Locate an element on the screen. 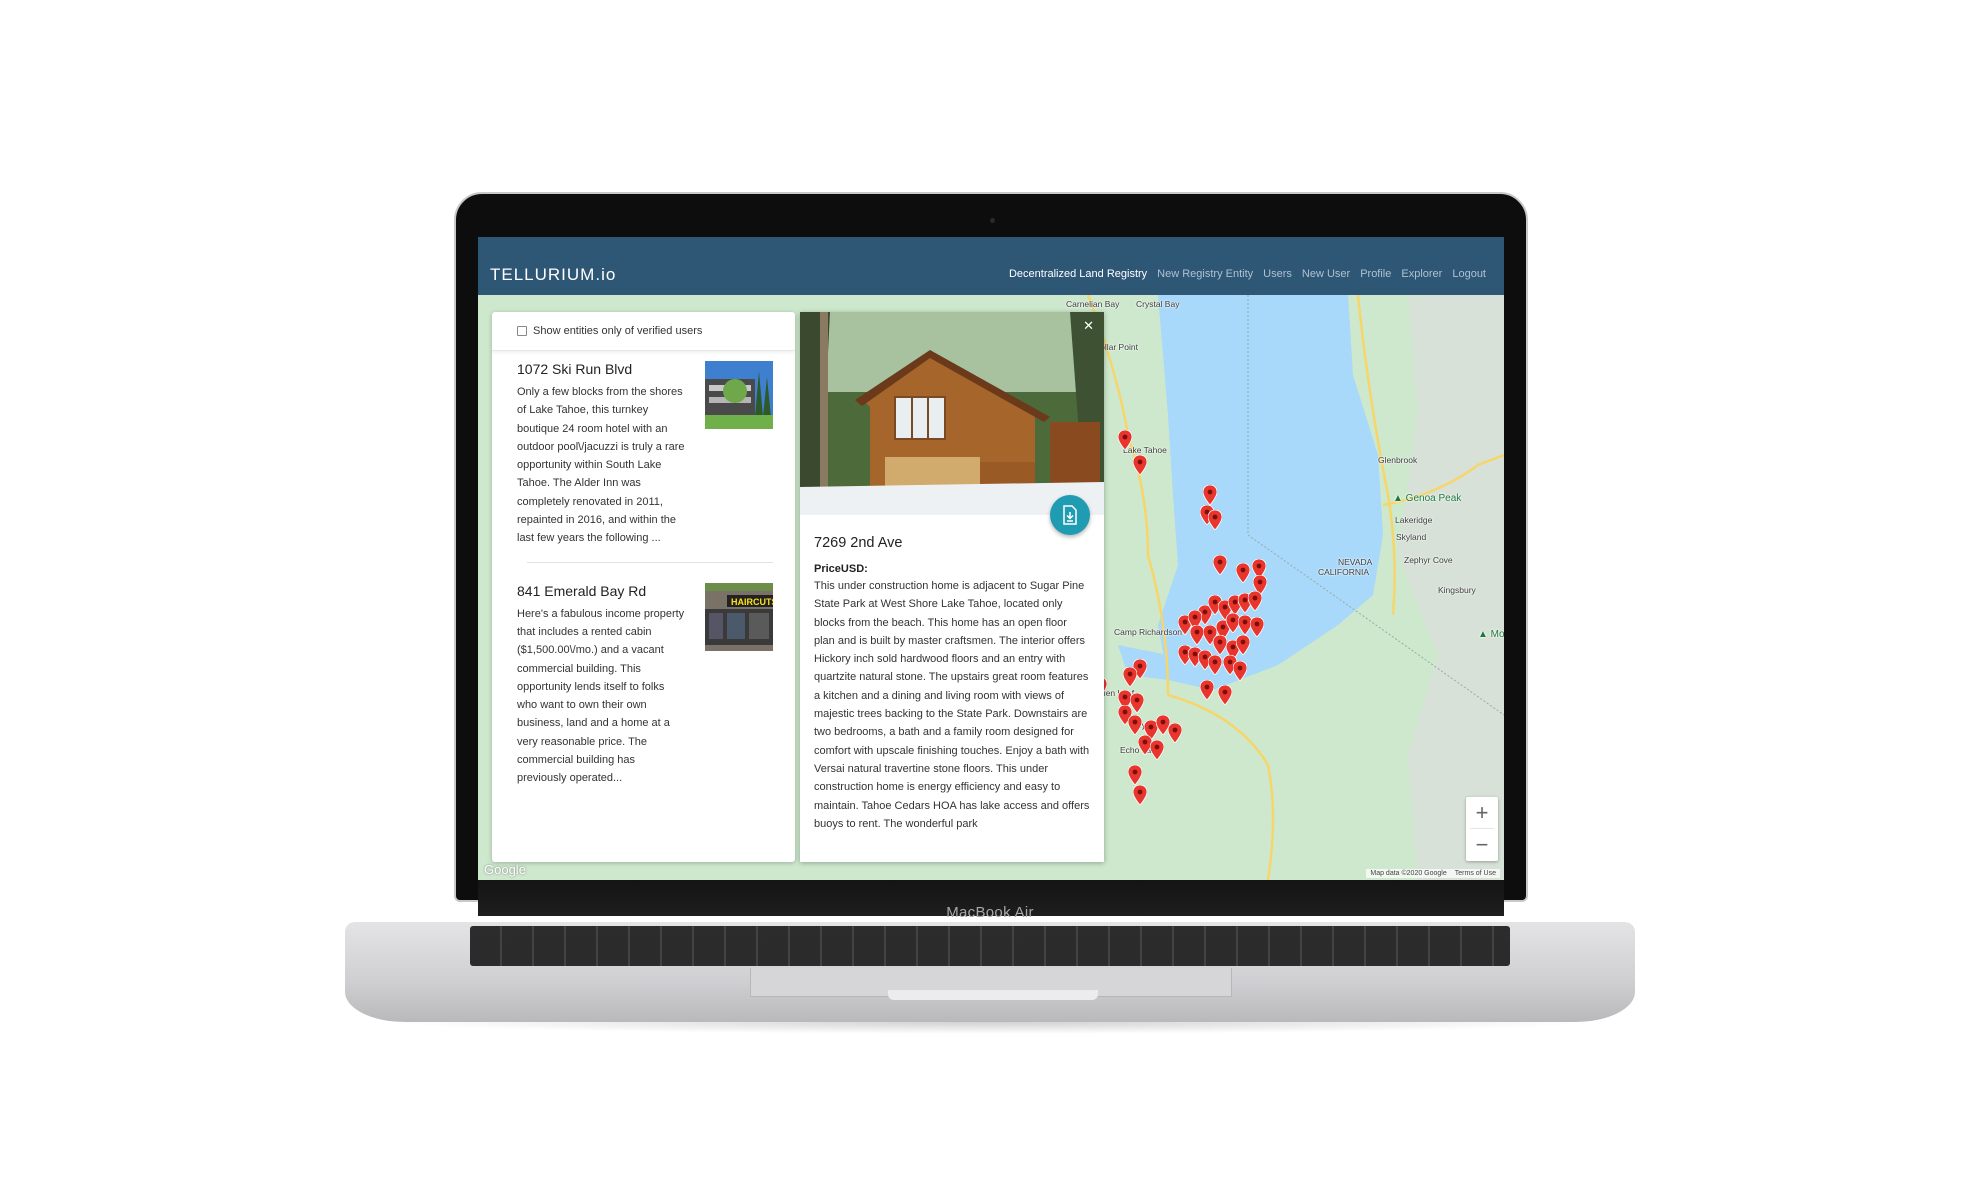 Image resolution: width=1980 pixels, height=1200 pixels. zoom-control: + − is located at coordinates (1482, 829).